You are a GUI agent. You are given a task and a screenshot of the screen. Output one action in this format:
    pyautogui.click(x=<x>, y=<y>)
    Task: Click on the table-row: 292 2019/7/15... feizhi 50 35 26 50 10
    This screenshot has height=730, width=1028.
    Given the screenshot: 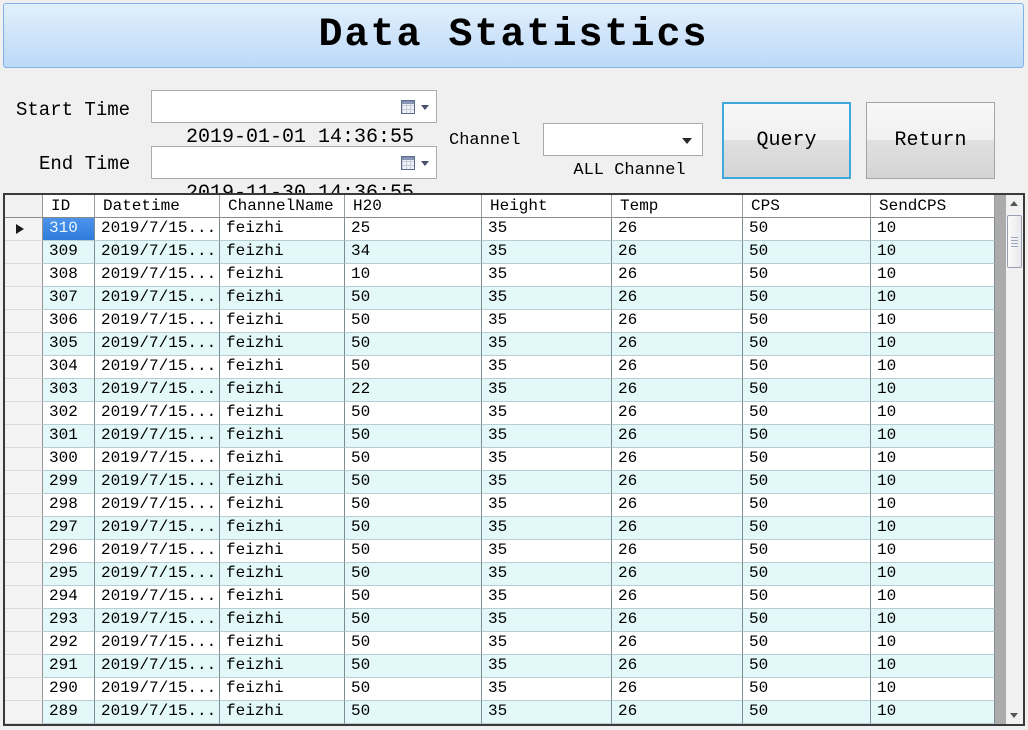 What is the action you would take?
    pyautogui.click(x=505, y=643)
    